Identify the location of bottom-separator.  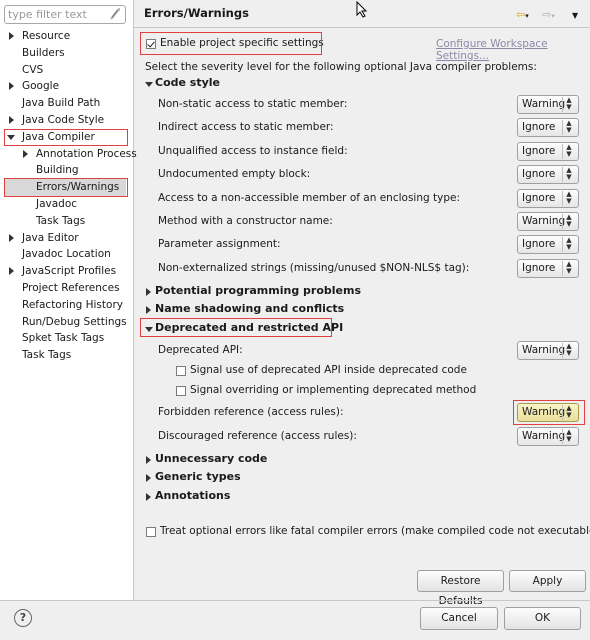
(295, 600).